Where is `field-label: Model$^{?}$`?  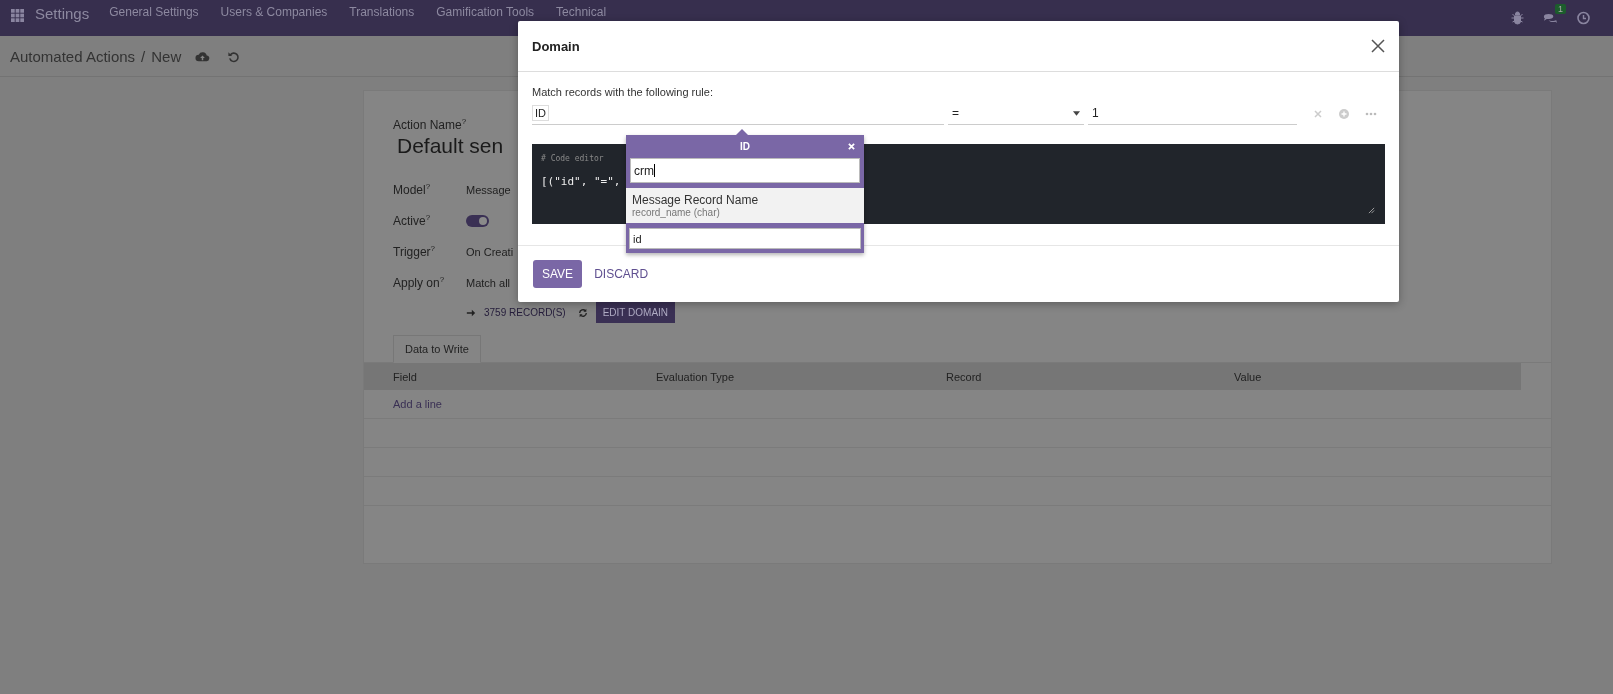
field-label: Model$^{?}$ is located at coordinates (412, 189).